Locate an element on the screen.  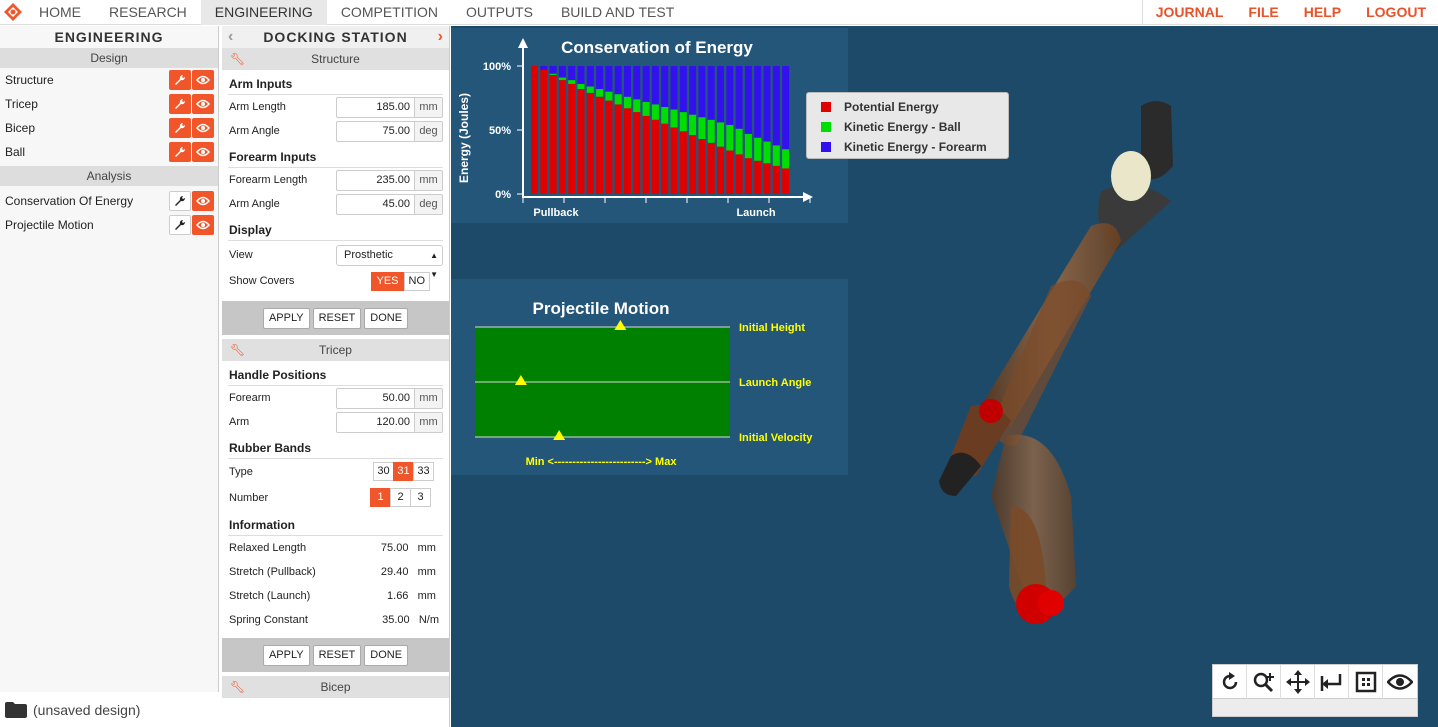
nav-home: HOME is located at coordinates (60, 12).